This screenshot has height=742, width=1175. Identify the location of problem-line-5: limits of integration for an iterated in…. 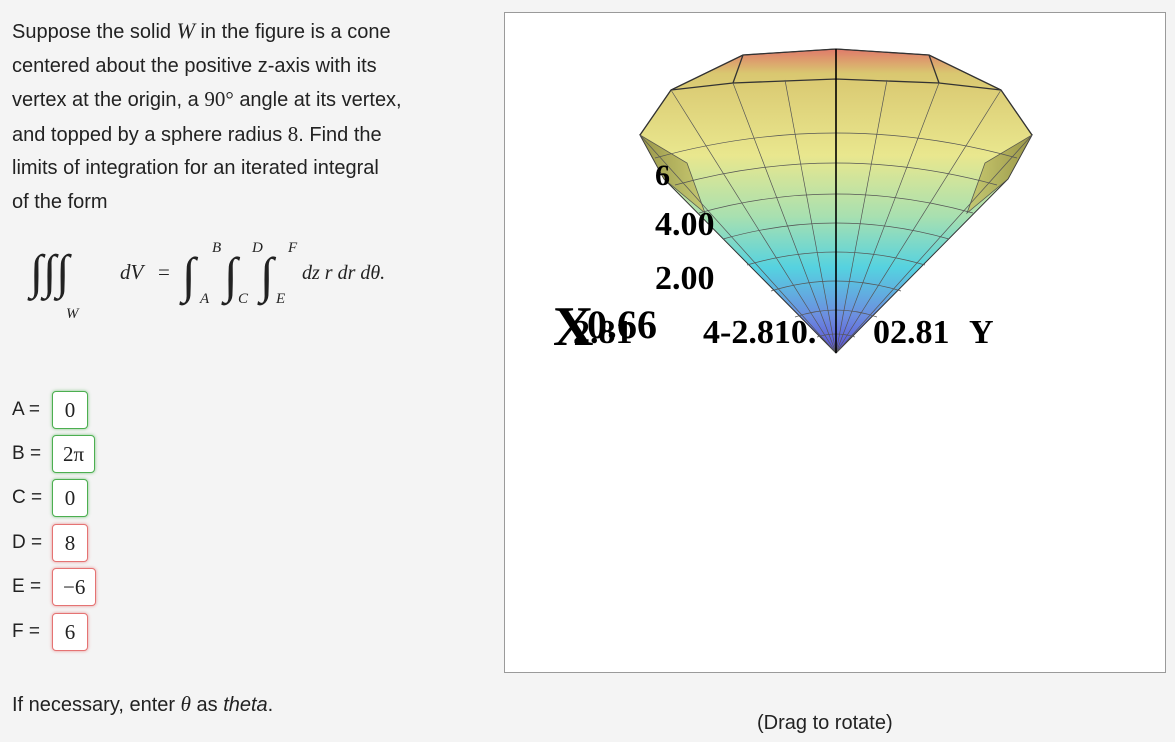
(195, 168).